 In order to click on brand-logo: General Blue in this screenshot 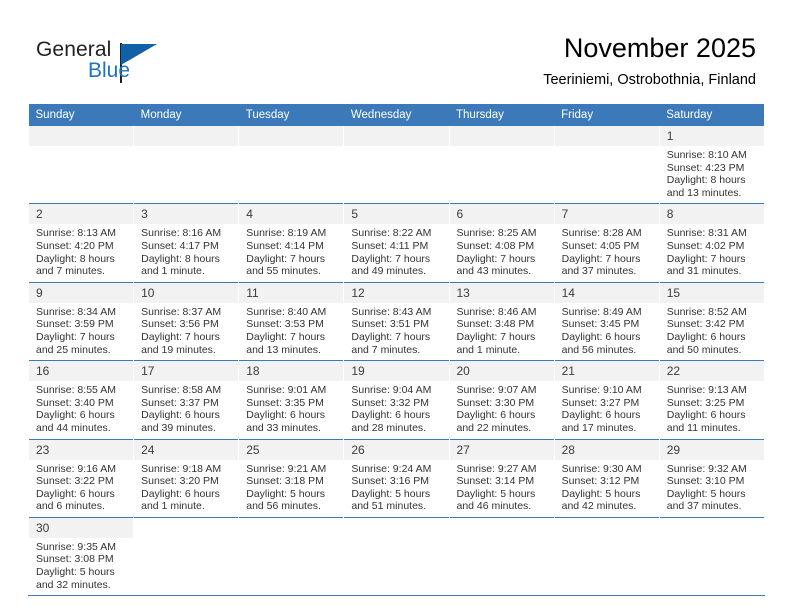, I will do `click(116, 64)`.